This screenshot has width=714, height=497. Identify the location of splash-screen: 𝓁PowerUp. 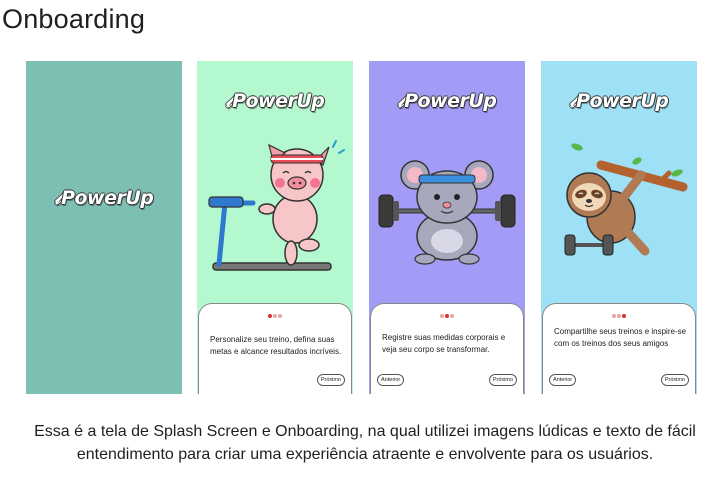
(104, 227).